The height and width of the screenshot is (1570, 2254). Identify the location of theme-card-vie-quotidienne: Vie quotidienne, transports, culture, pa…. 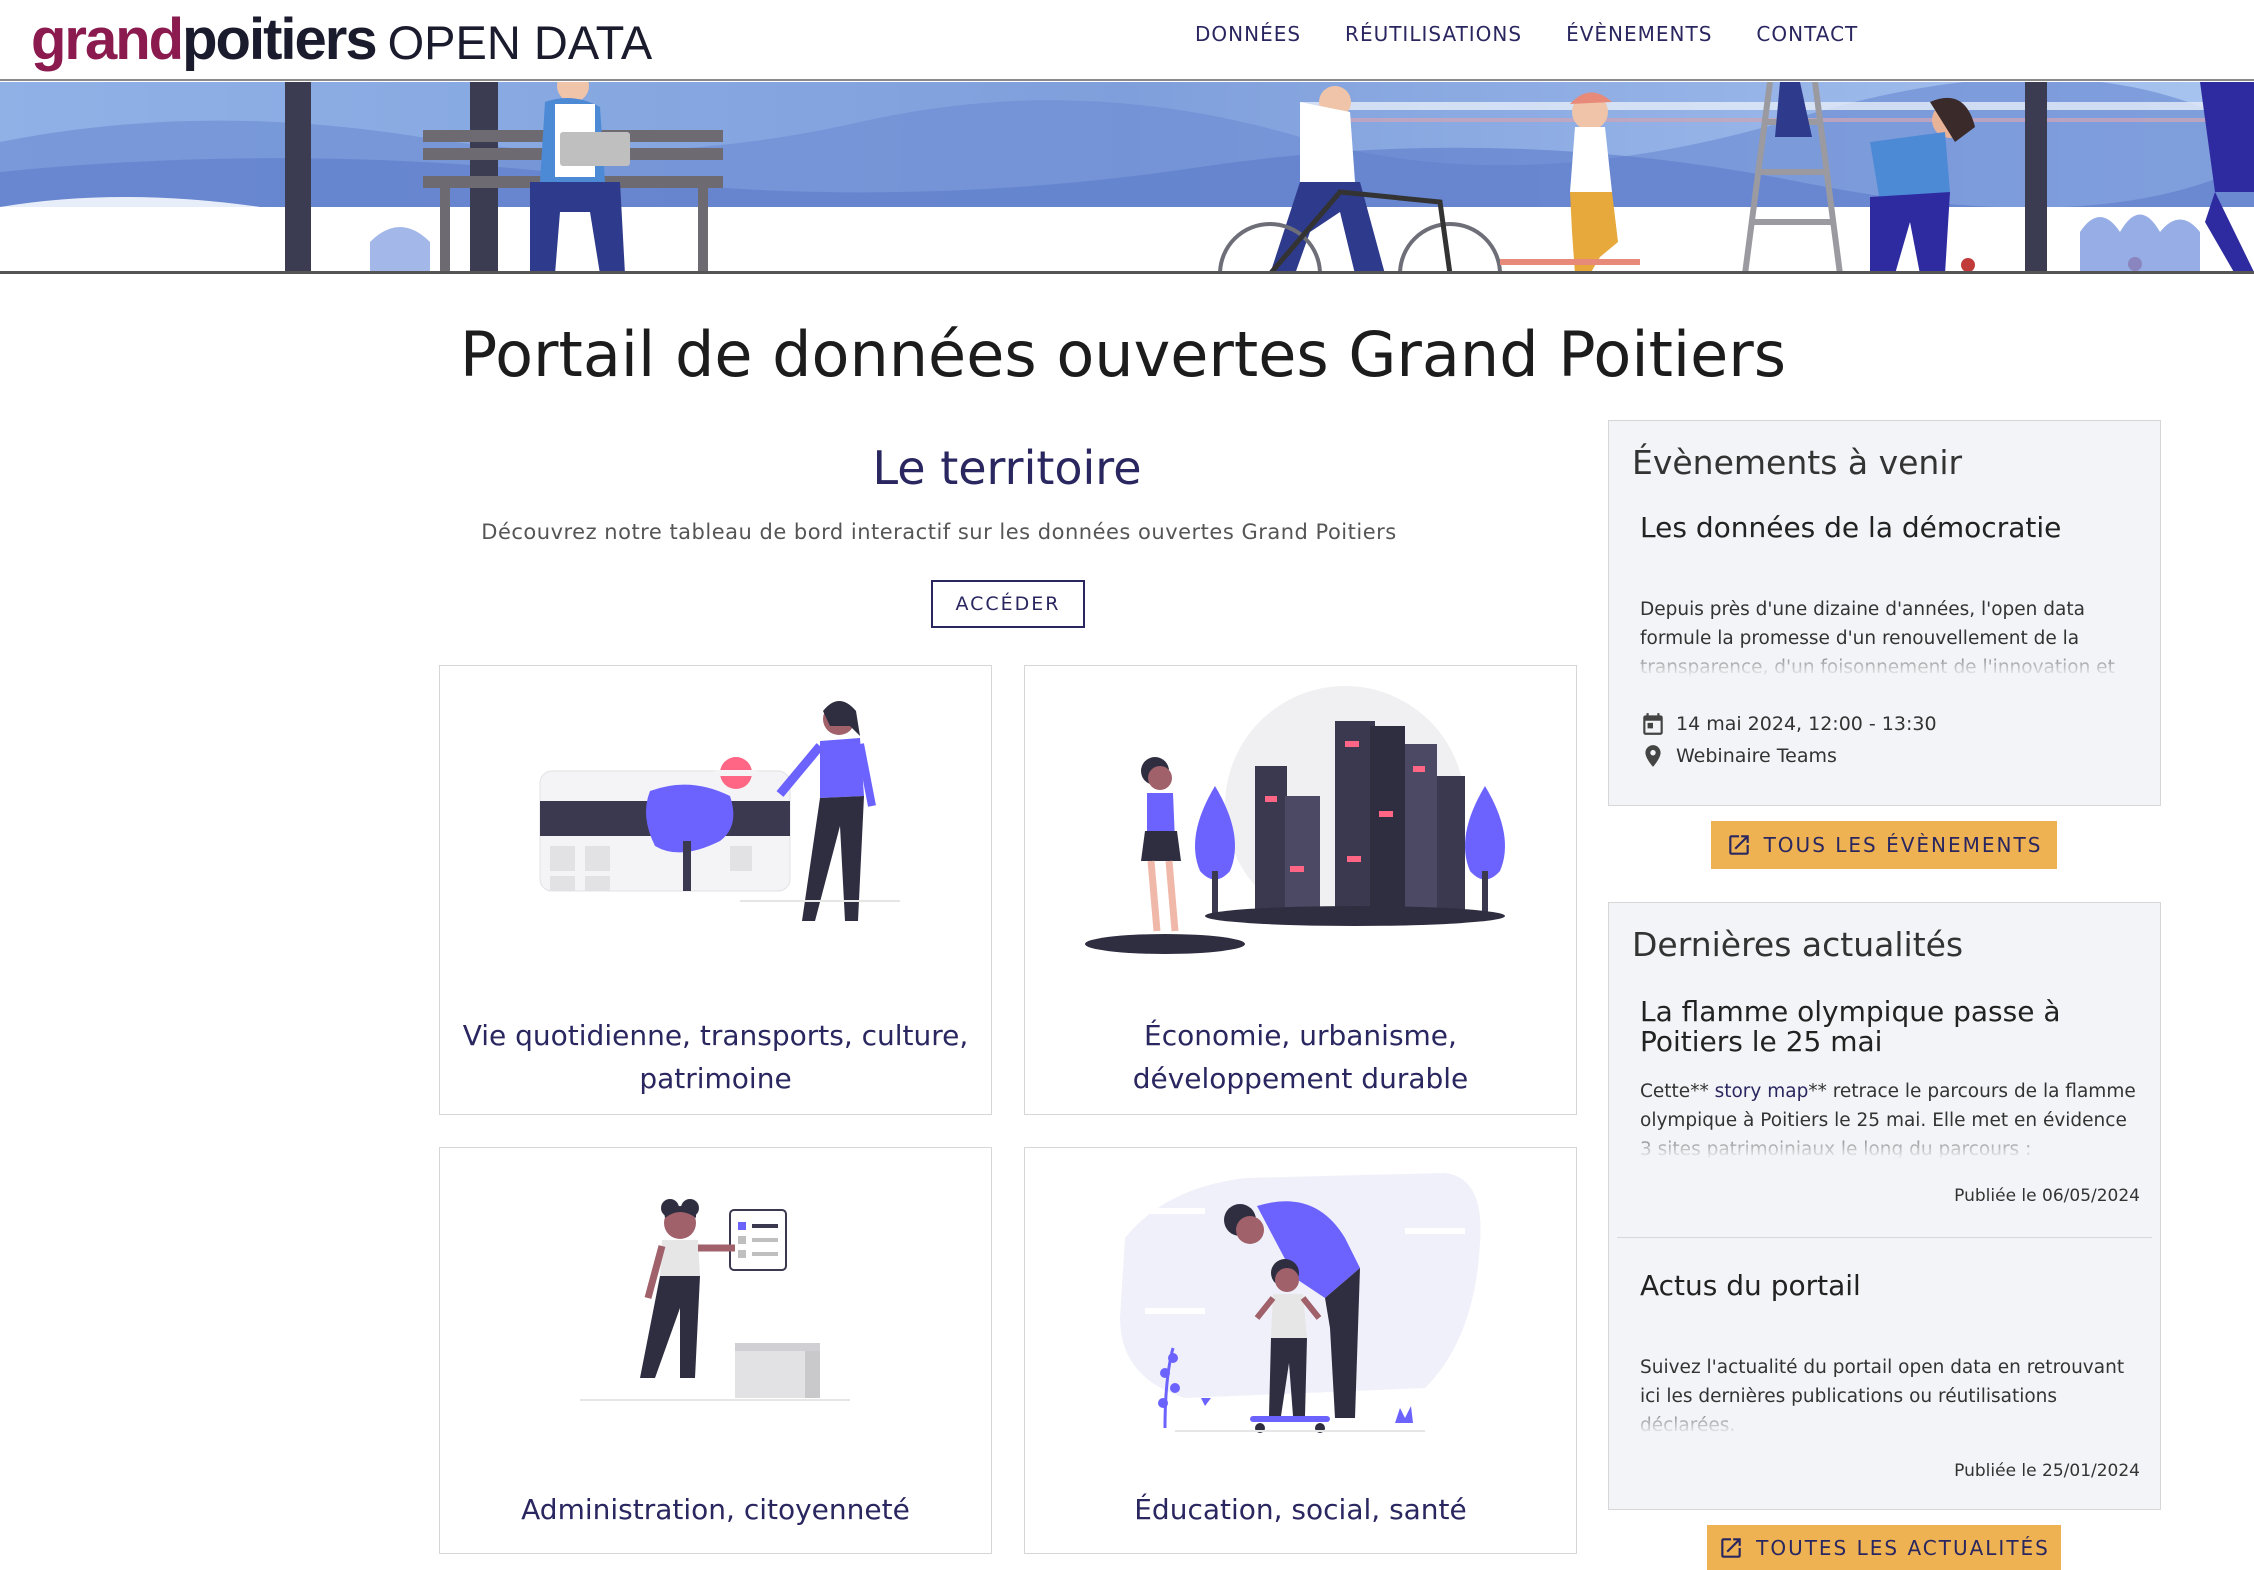
(715, 890).